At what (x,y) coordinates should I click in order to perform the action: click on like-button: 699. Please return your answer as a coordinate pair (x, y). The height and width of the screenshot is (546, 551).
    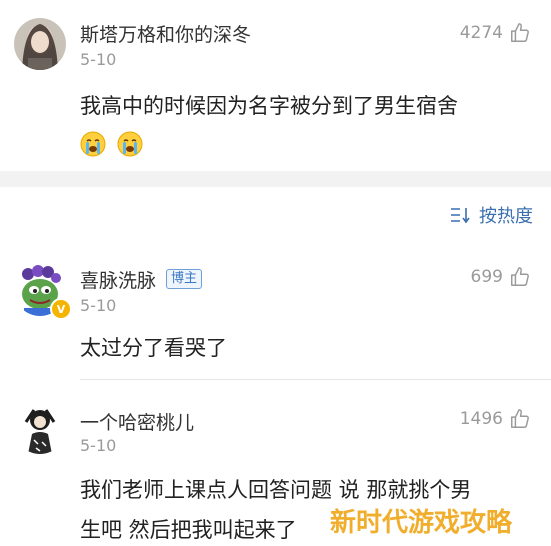
    Looking at the image, I should click on (501, 277).